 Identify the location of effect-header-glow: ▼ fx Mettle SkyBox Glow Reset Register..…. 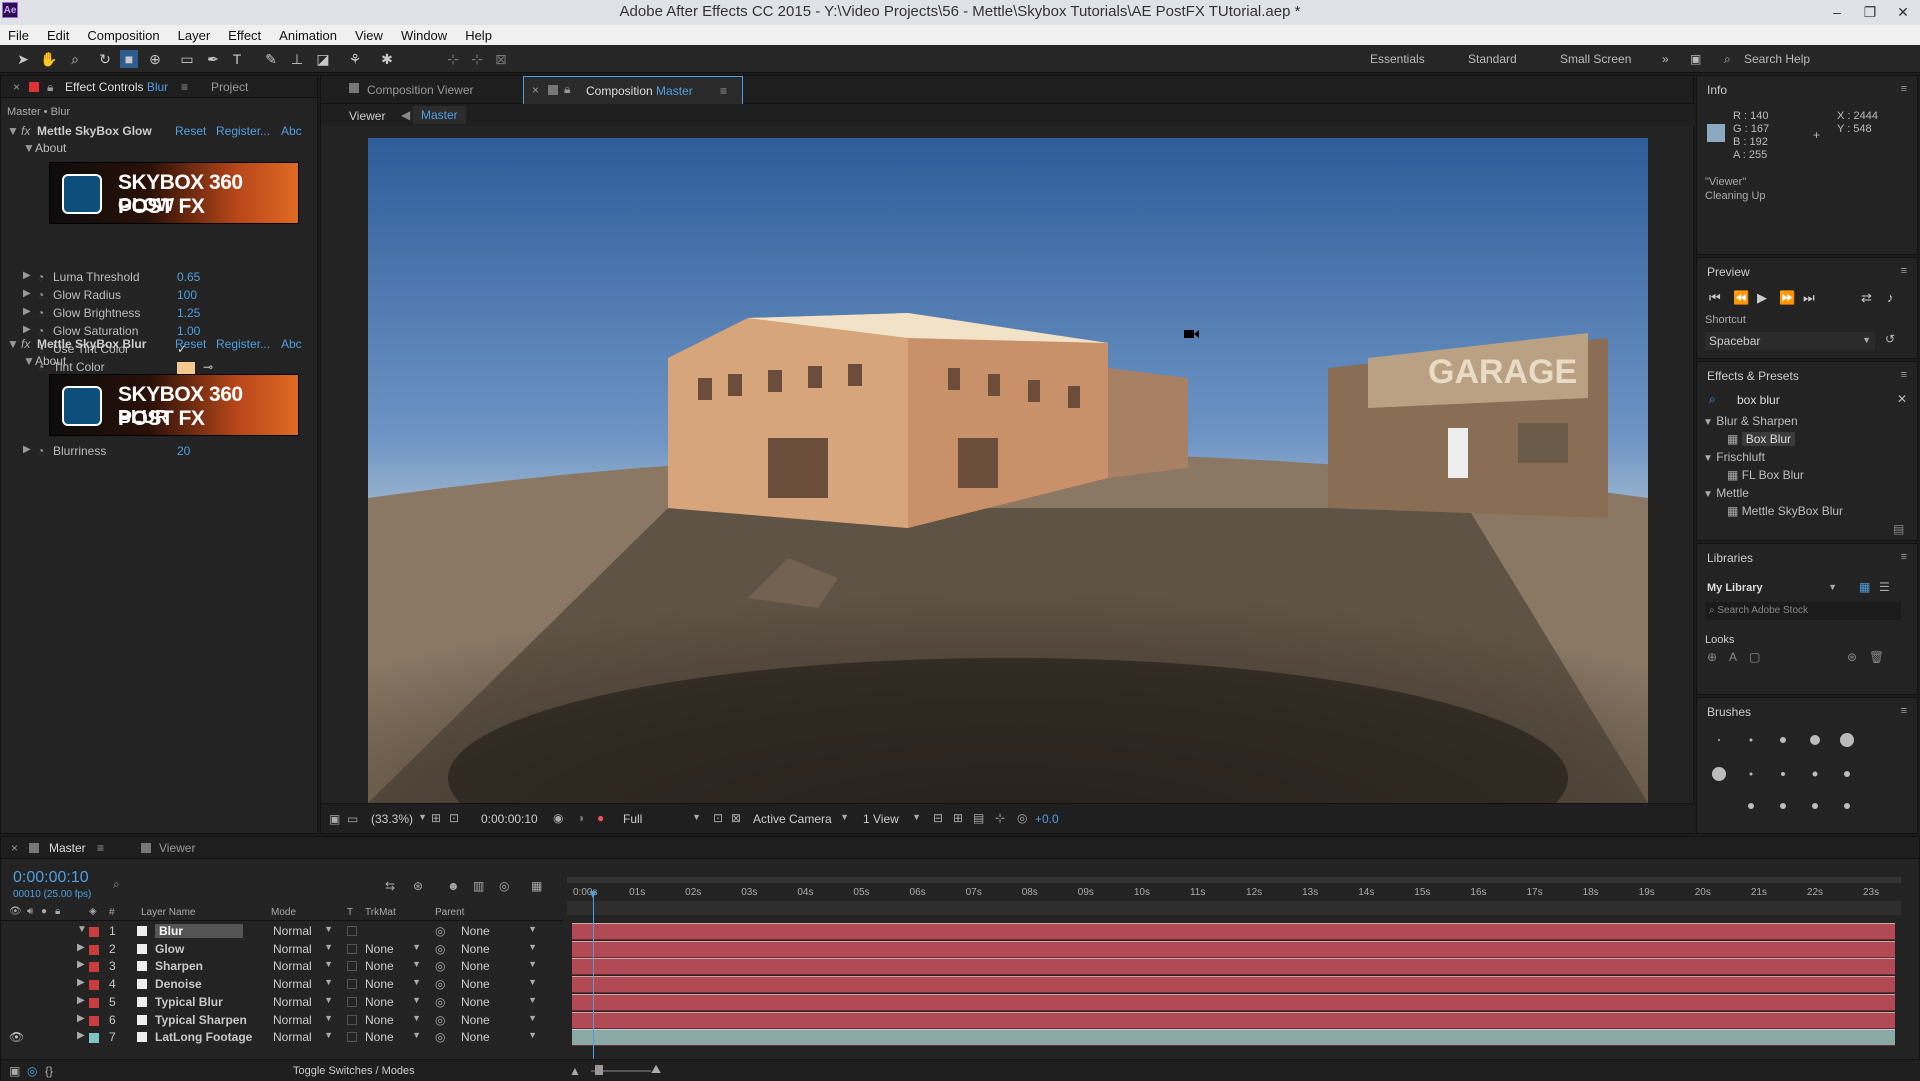
(160, 132).